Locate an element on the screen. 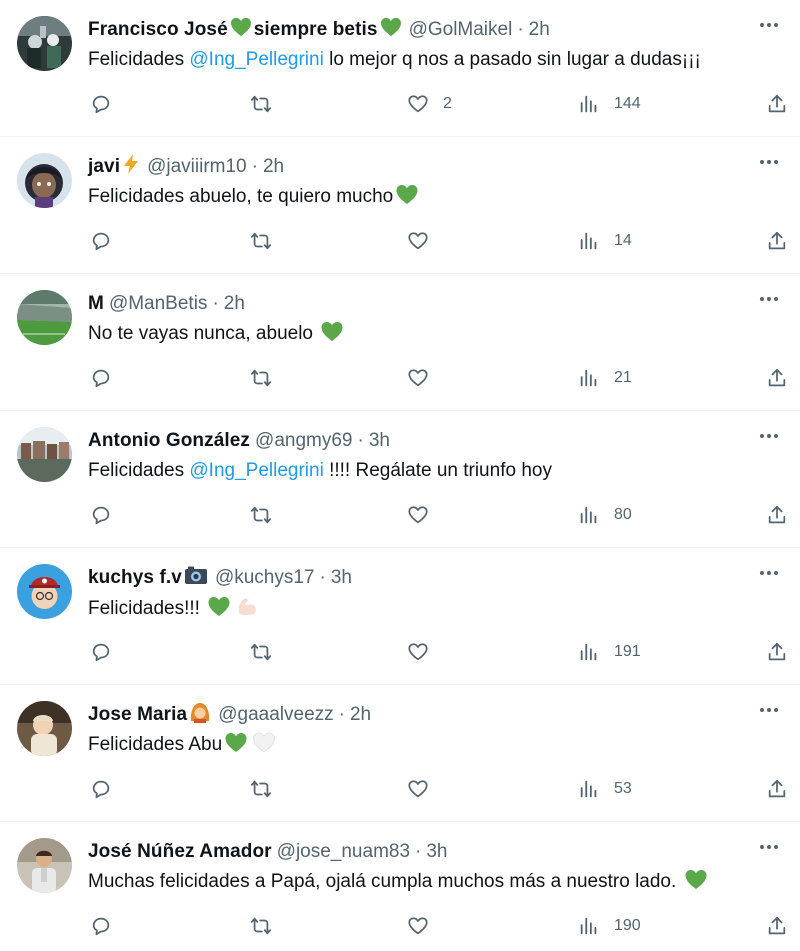  views-button: 144 is located at coordinates (609, 104).